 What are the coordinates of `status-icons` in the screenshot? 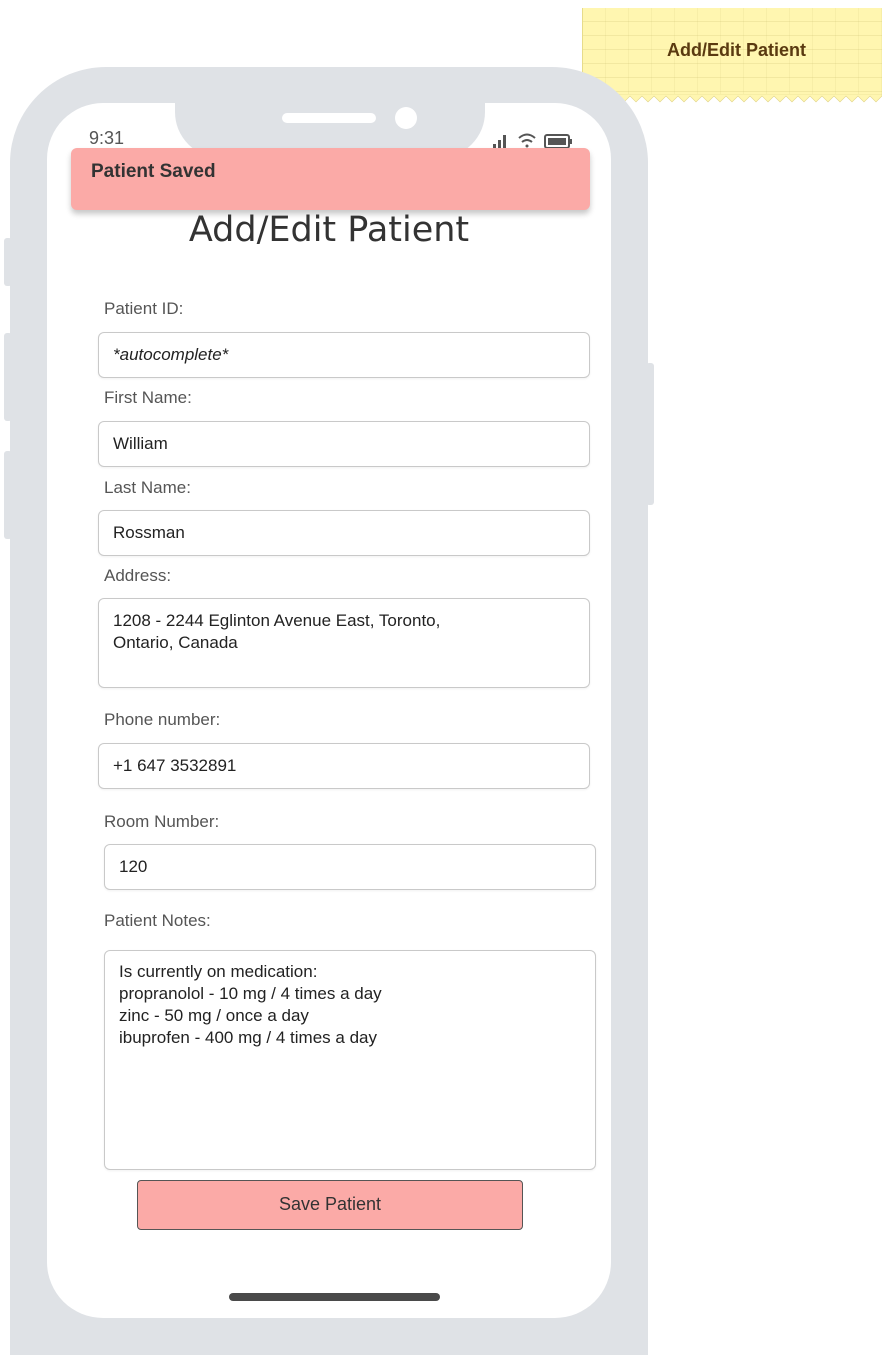 It's located at (532, 141).